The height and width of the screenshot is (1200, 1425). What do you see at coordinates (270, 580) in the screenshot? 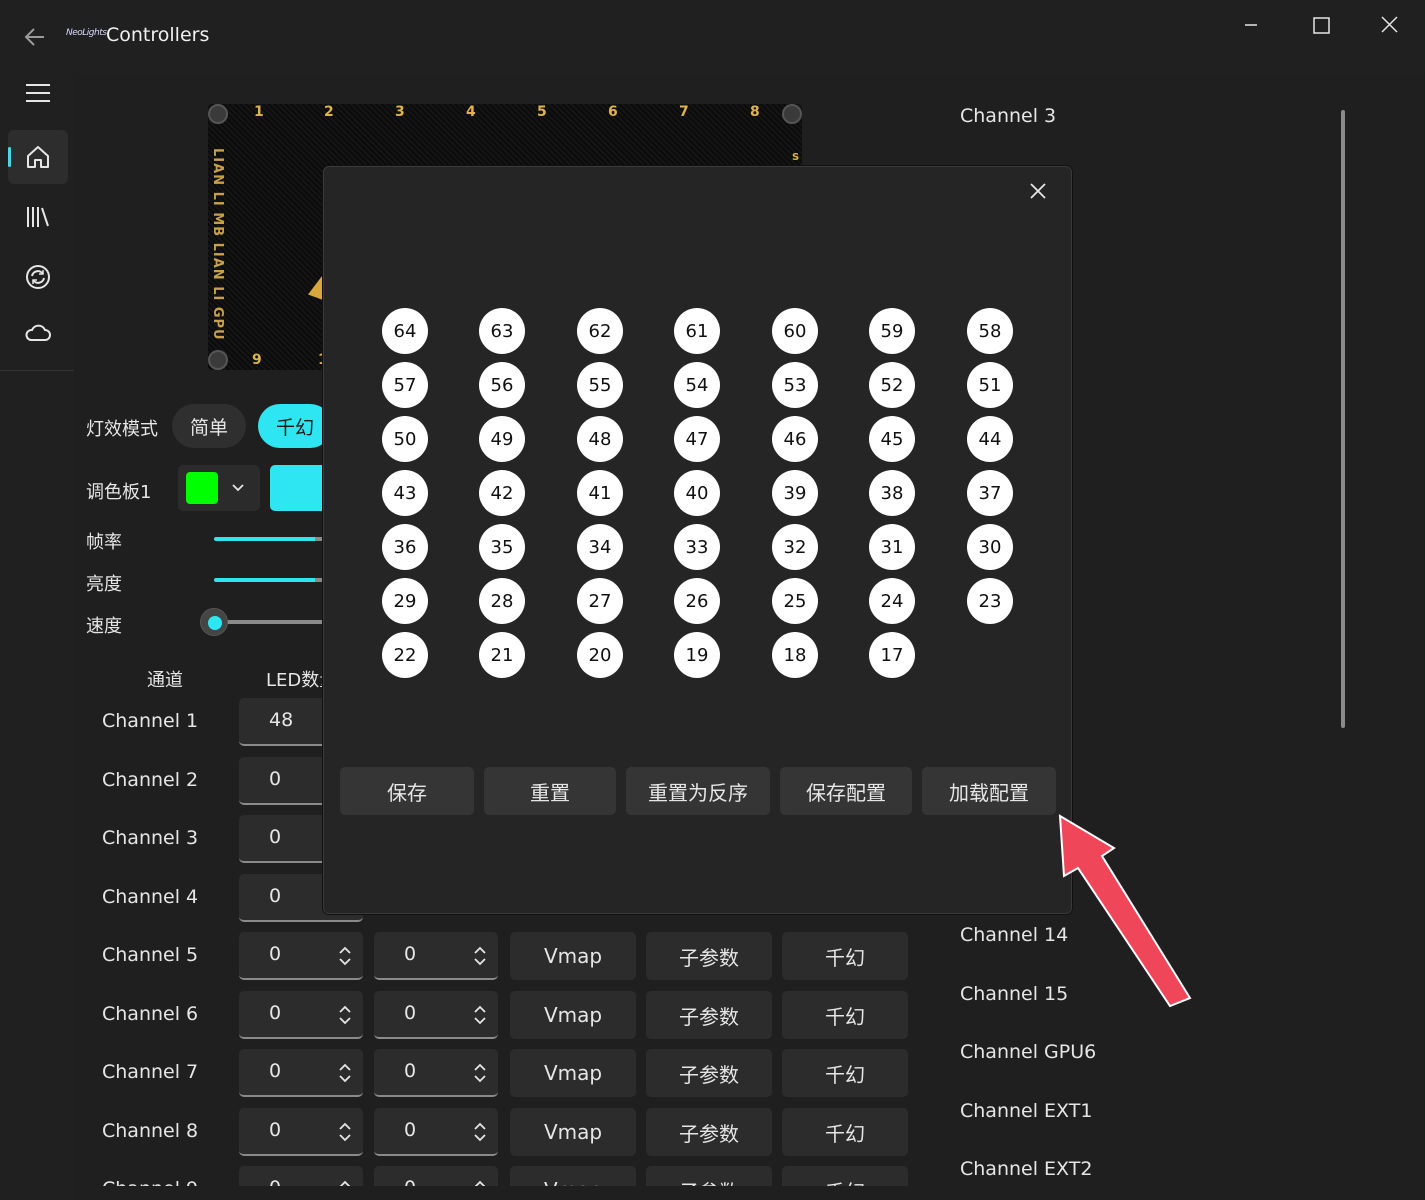
I see `brightness-slider` at bounding box center [270, 580].